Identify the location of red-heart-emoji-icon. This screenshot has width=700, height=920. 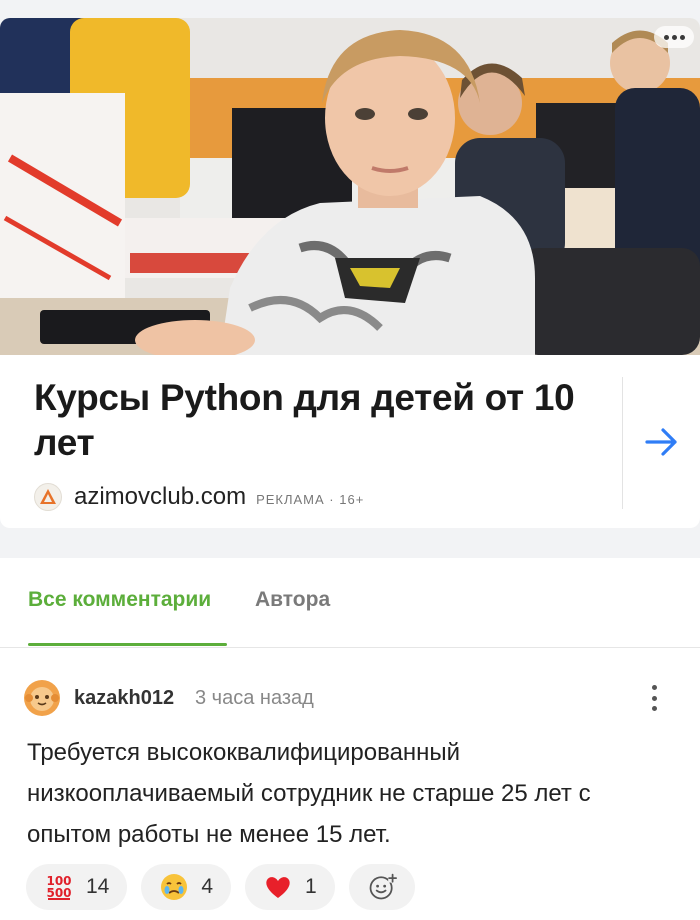
(278, 887).